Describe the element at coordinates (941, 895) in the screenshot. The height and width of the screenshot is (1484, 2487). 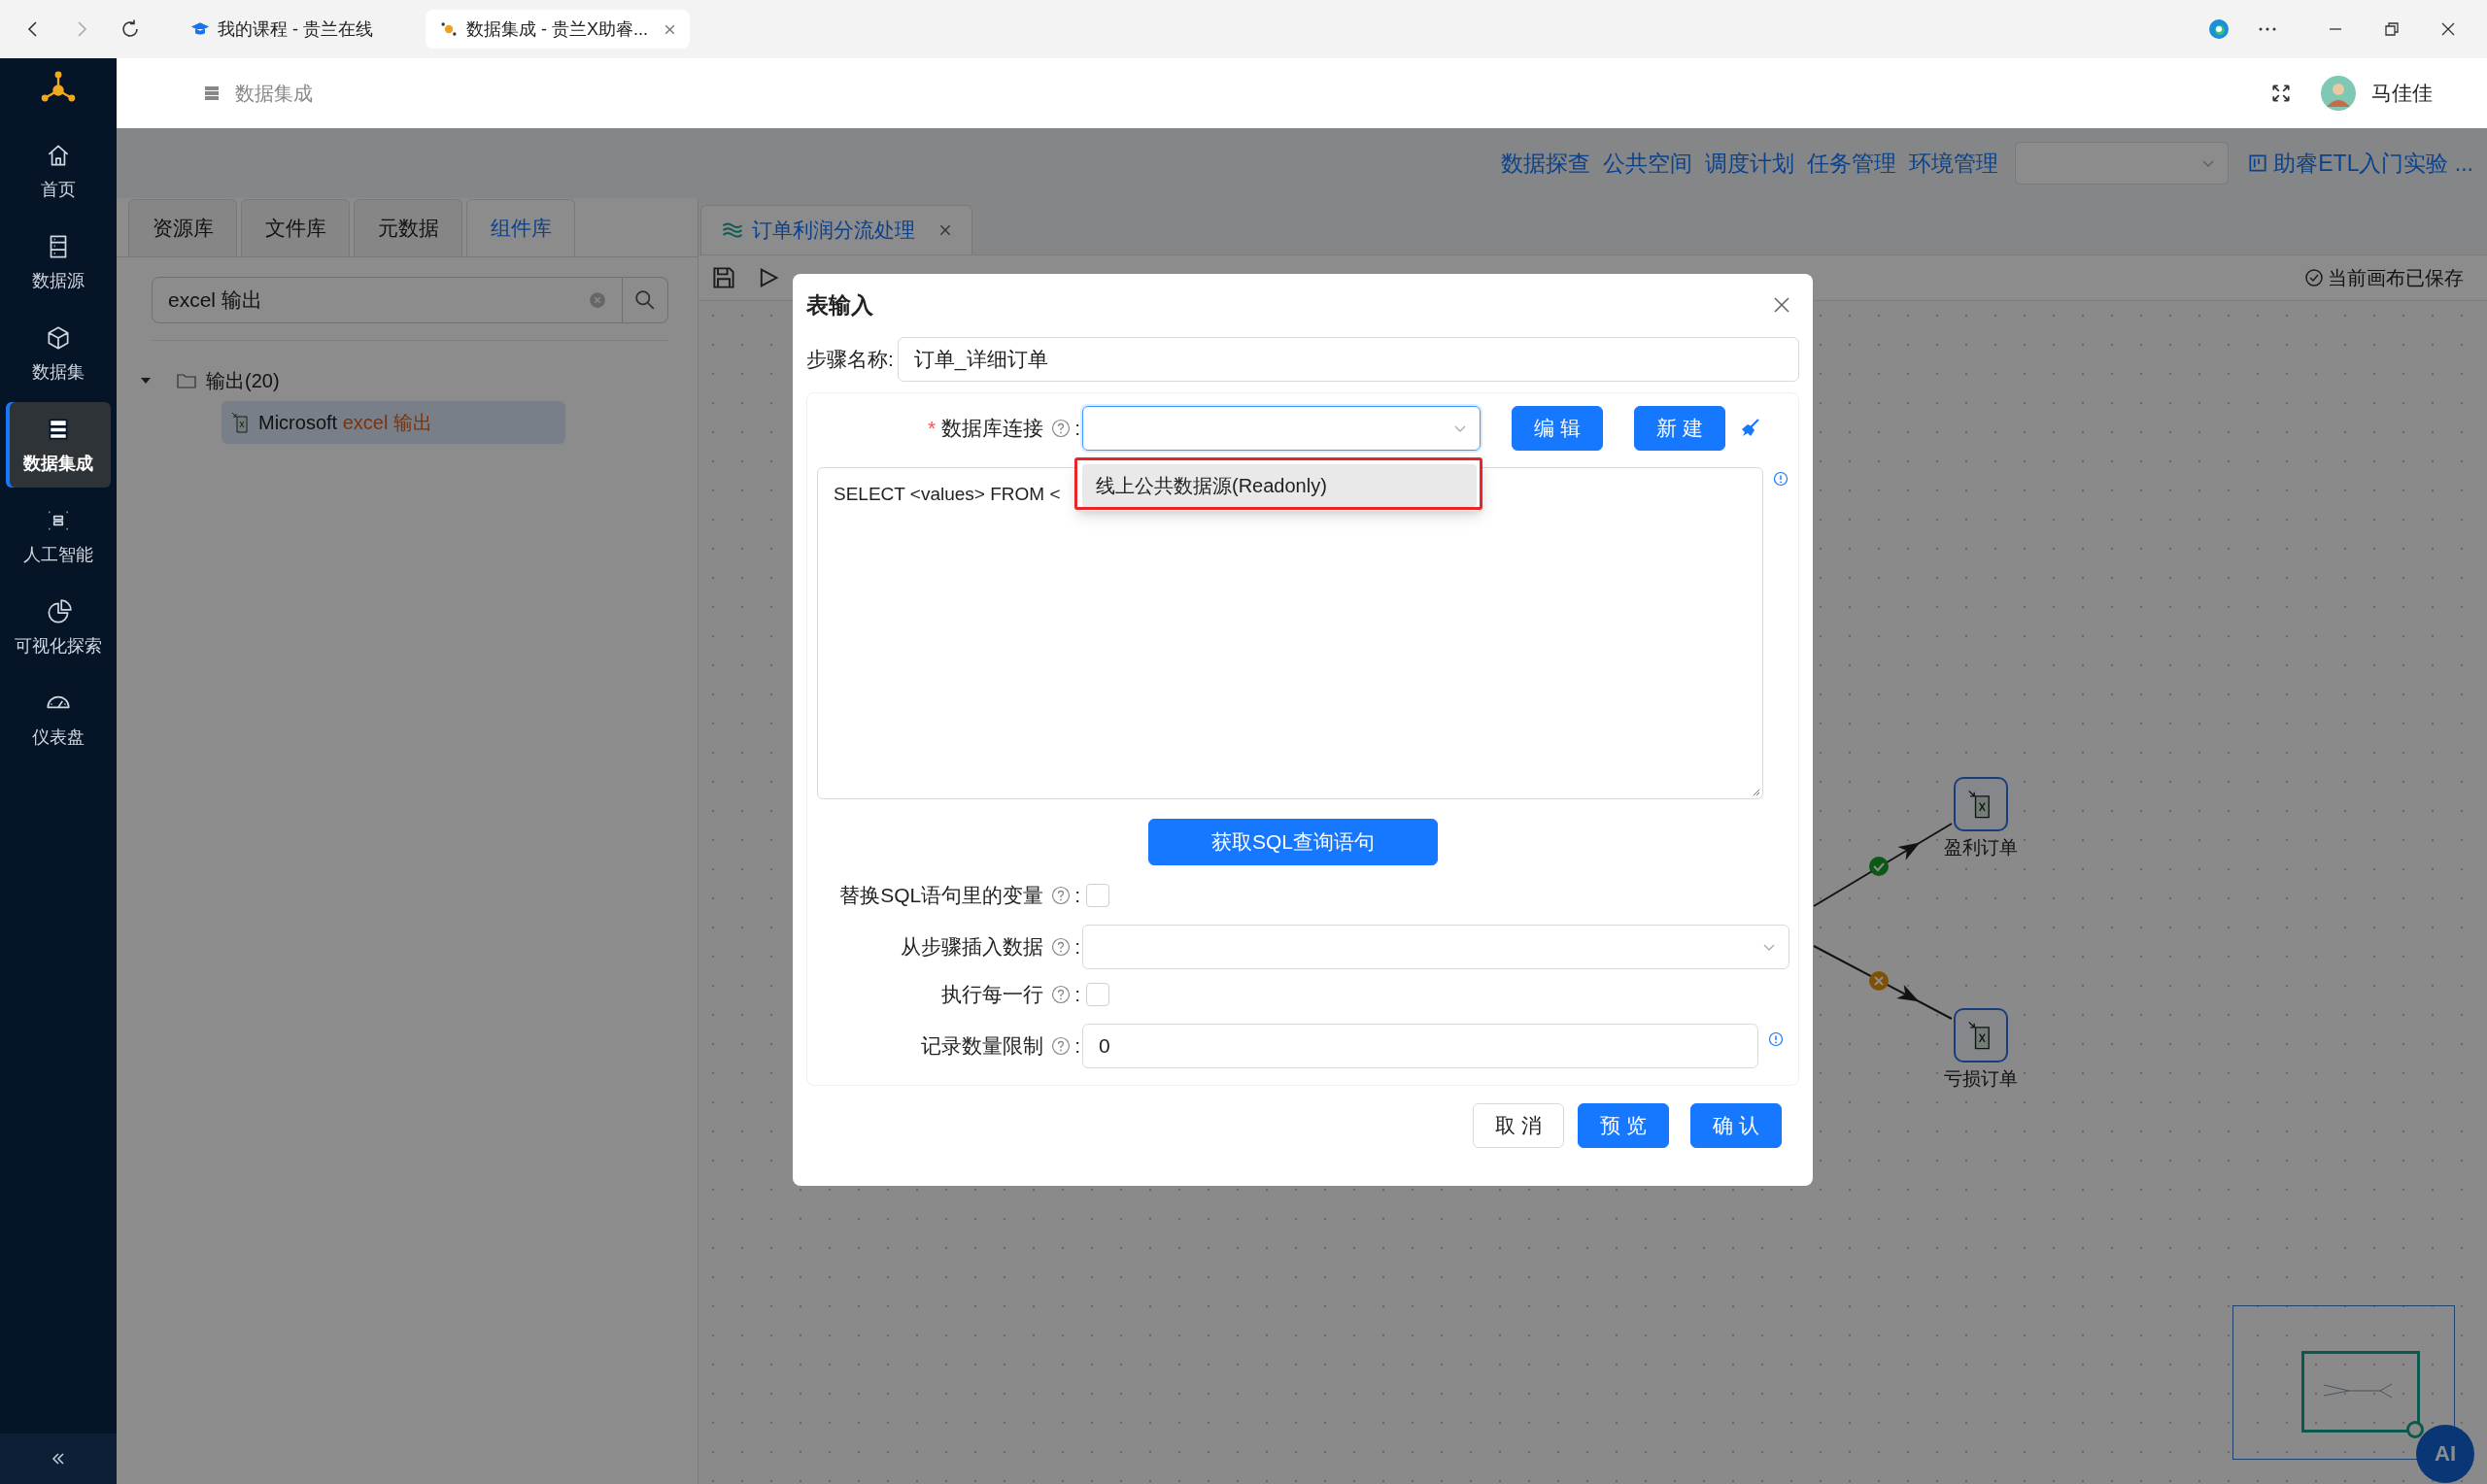
I see `field-label: 替换SQL语句里的变量` at that location.